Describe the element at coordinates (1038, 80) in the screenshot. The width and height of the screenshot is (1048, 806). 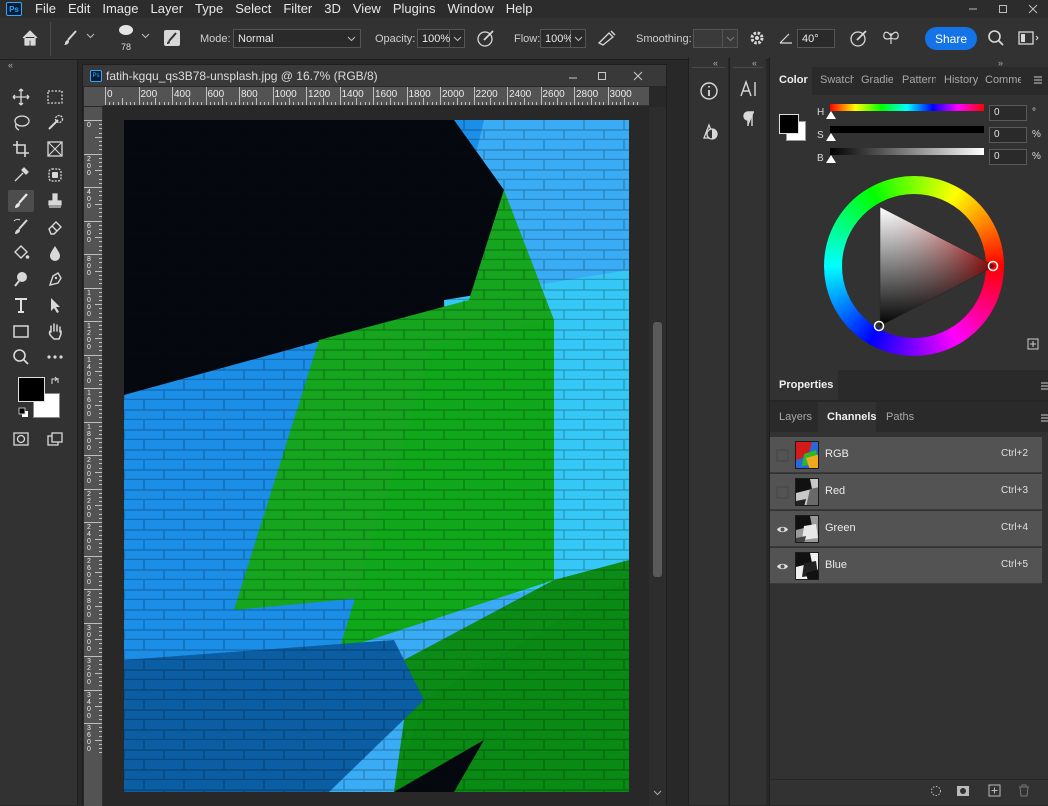
I see `color-panel-menu-icon` at that location.